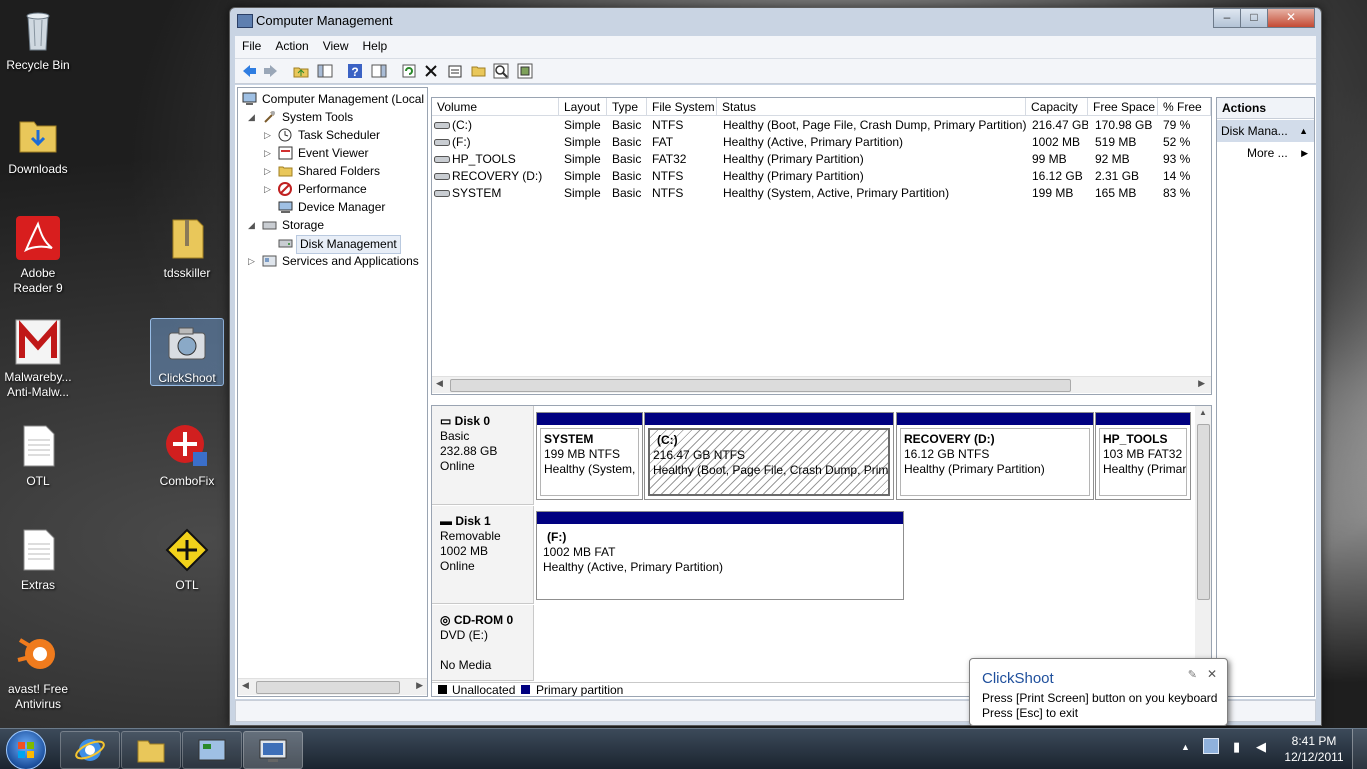 This screenshot has width=1367, height=769. I want to click on volume-cell: (C:), so click(504, 125).